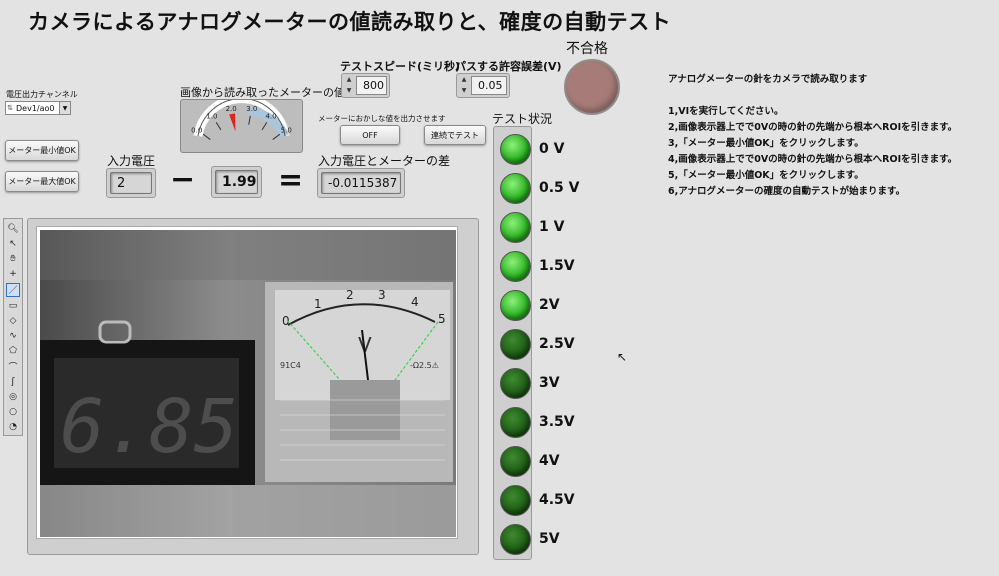 The width and height of the screenshot is (999, 576). What do you see at coordinates (552, 227) in the screenshot?
I see `test-status-voltage-label: 1 V` at bounding box center [552, 227].